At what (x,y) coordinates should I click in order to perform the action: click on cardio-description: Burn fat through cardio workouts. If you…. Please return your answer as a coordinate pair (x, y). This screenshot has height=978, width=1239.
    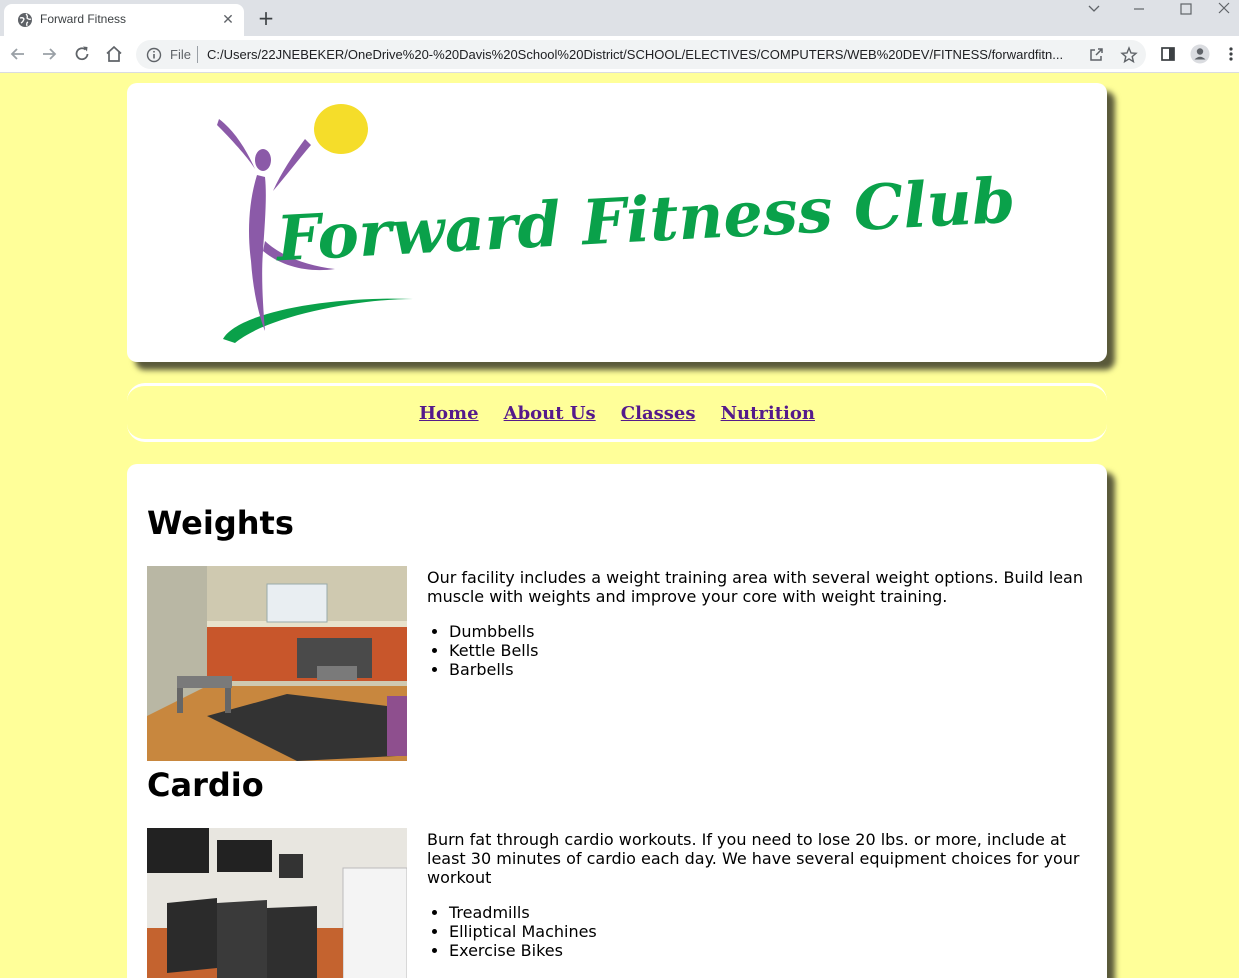
    Looking at the image, I should click on (759, 895).